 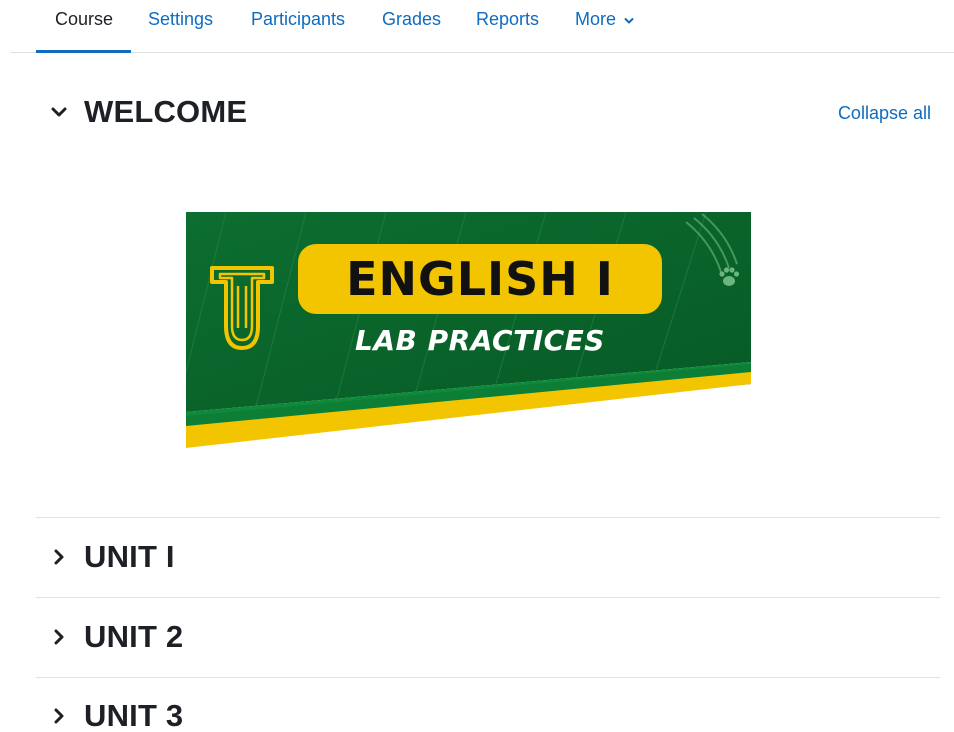 What do you see at coordinates (242, 308) in the screenshot?
I see `university-logo-icon` at bounding box center [242, 308].